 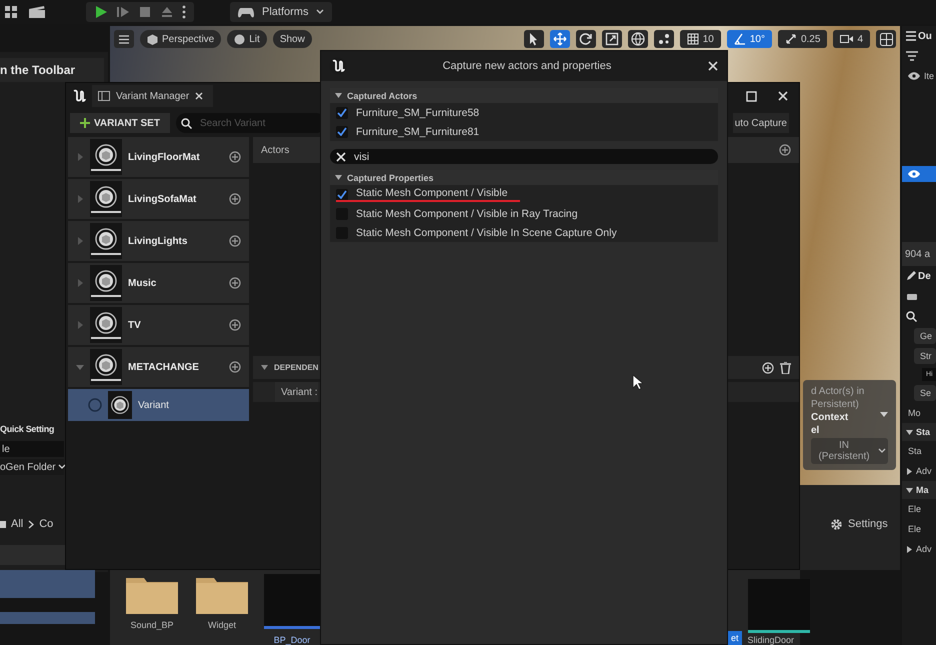 I want to click on eject-icon, so click(x=167, y=12).